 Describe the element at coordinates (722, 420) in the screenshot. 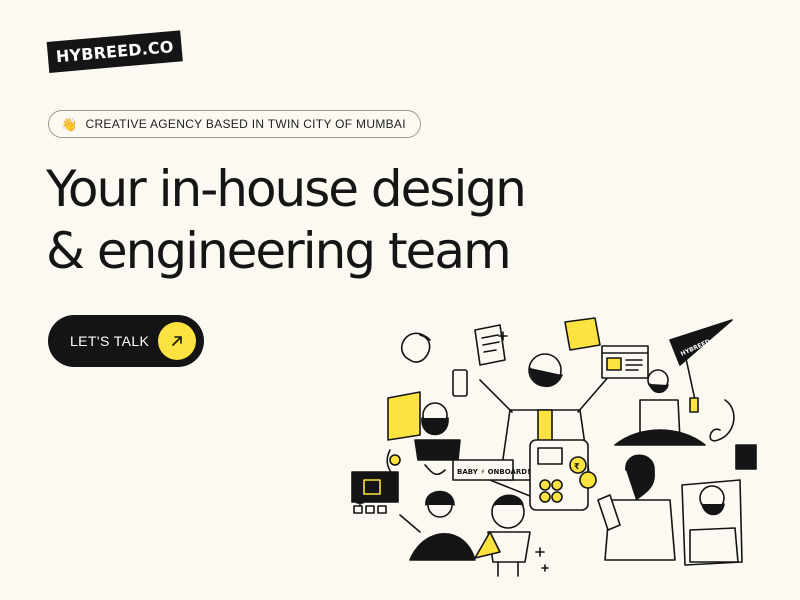

I see `decorative-squiggle-right` at that location.